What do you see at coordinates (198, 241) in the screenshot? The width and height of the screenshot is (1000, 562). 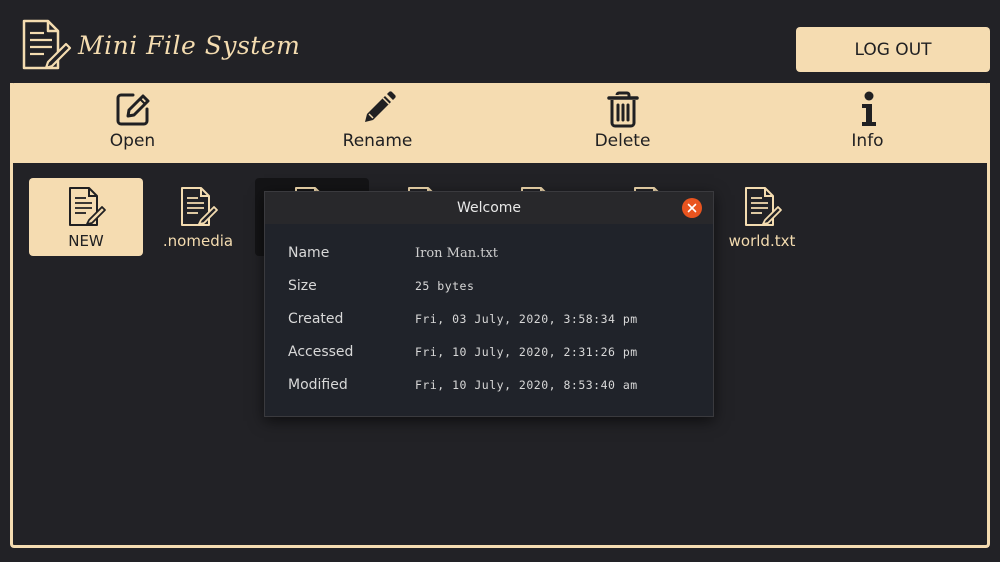 I see `file-label: .nomedia` at bounding box center [198, 241].